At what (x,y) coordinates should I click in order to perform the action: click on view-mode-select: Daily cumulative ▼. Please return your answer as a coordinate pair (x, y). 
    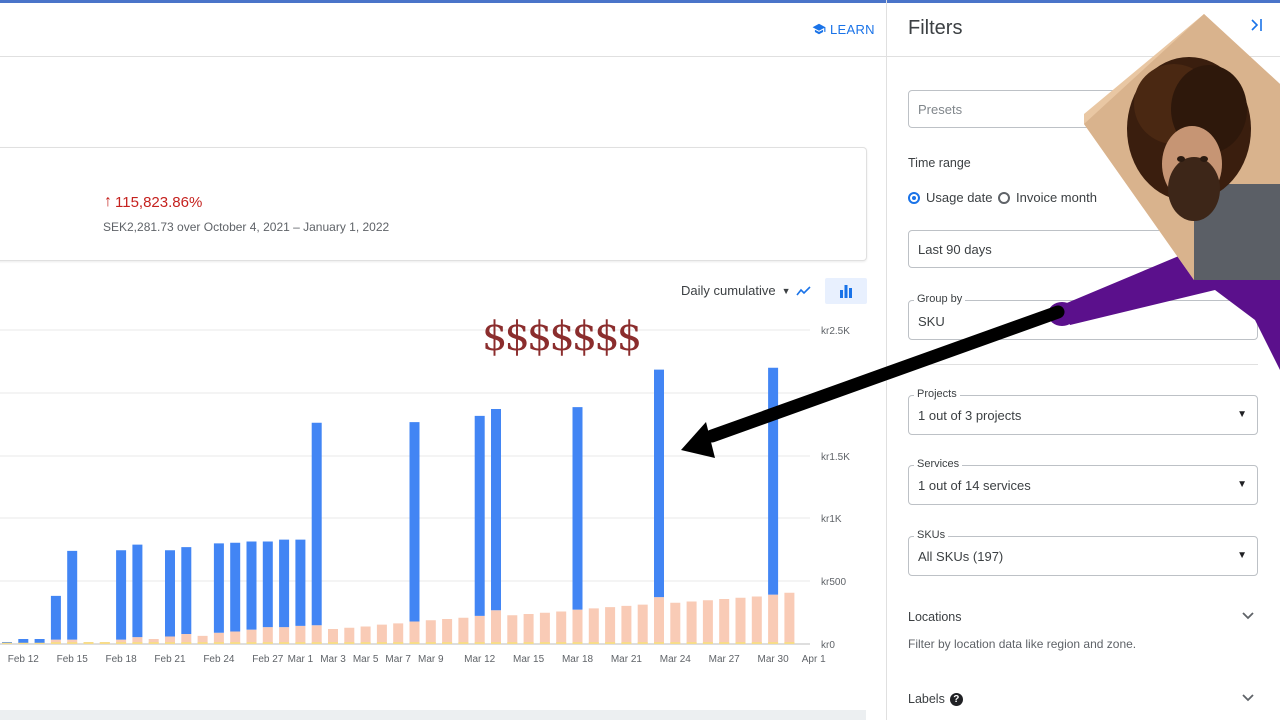
    Looking at the image, I should click on (736, 290).